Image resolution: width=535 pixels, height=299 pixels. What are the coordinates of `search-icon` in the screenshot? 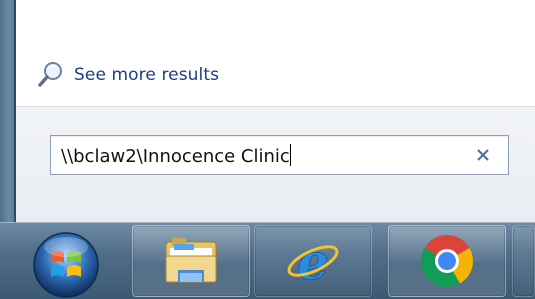 It's located at (53, 75).